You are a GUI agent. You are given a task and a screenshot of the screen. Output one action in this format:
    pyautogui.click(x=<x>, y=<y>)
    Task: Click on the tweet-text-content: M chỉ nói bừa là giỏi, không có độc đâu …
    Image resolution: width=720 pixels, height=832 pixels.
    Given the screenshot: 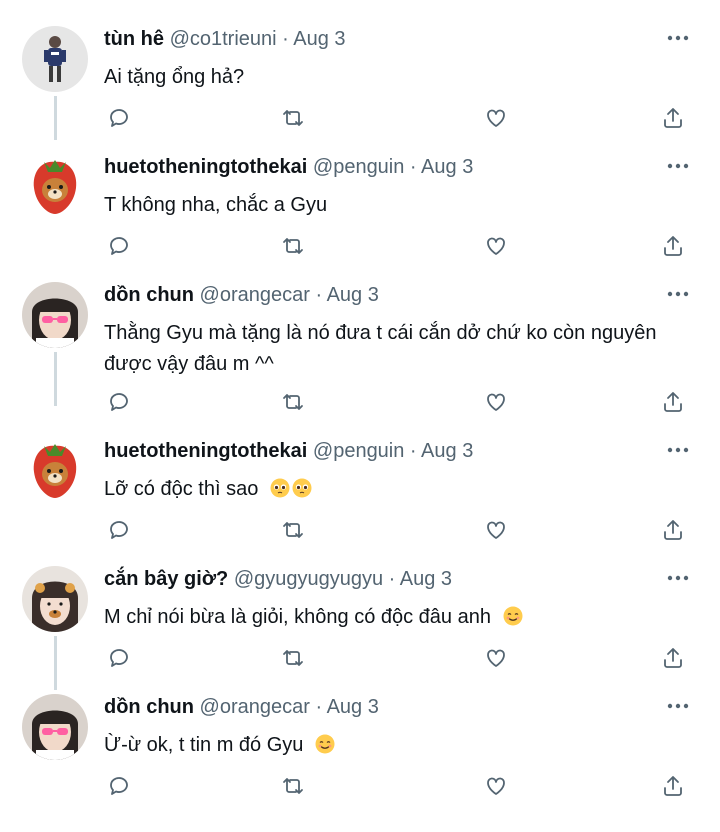 What is the action you would take?
    pyautogui.click(x=297, y=617)
    